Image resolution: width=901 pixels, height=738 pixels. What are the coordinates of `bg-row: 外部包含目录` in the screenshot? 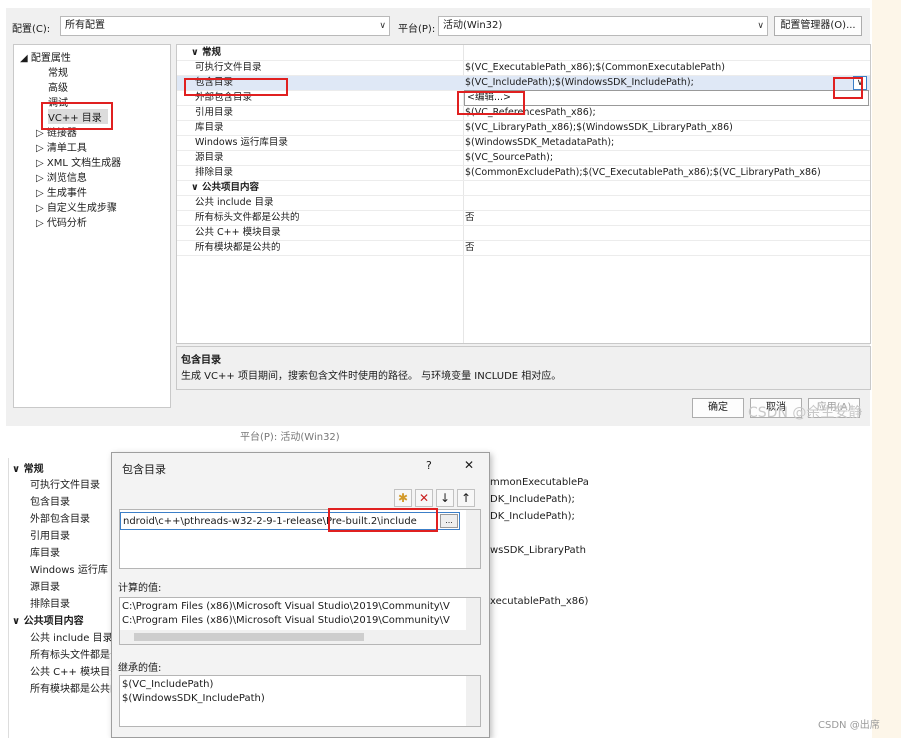 It's located at (60, 519).